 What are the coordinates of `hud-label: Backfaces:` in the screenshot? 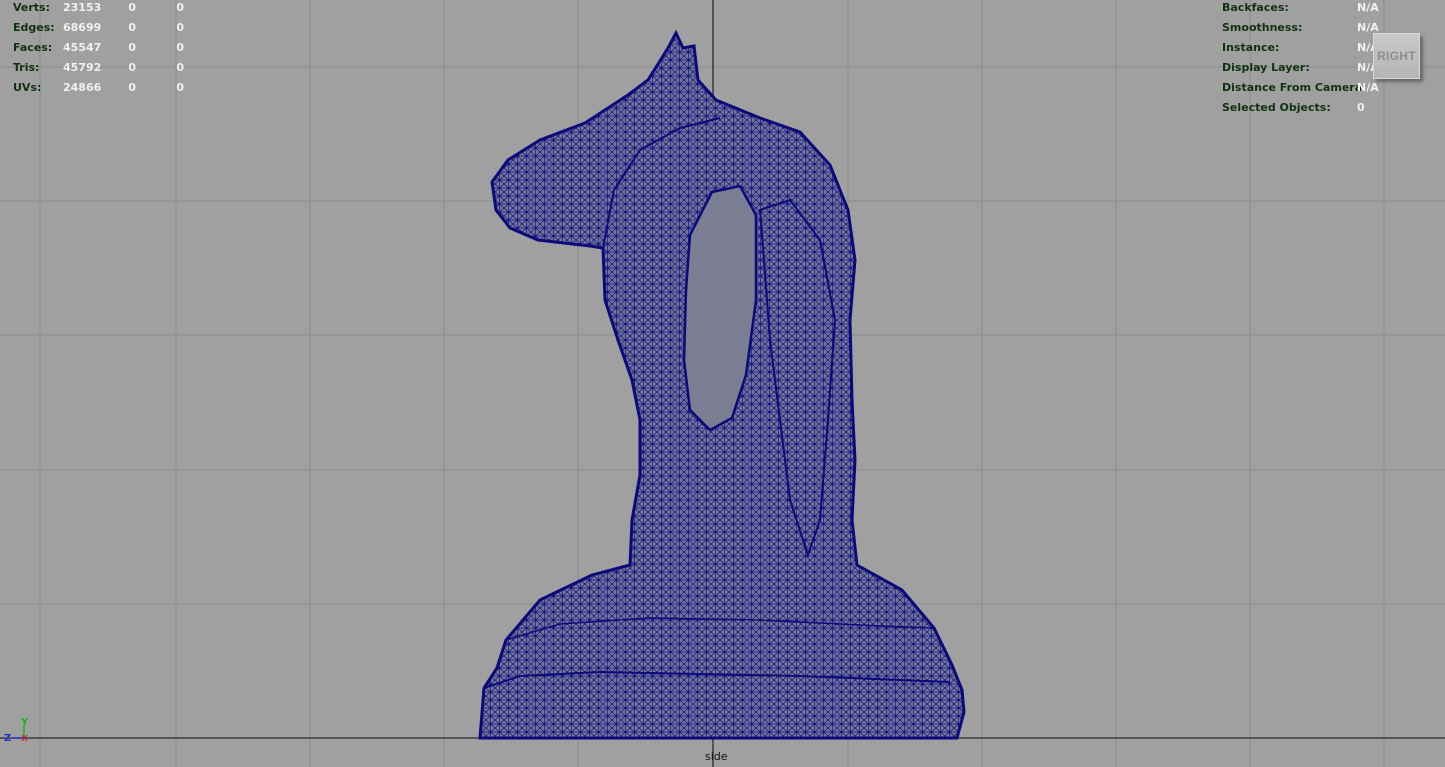 It's located at (1255, 7).